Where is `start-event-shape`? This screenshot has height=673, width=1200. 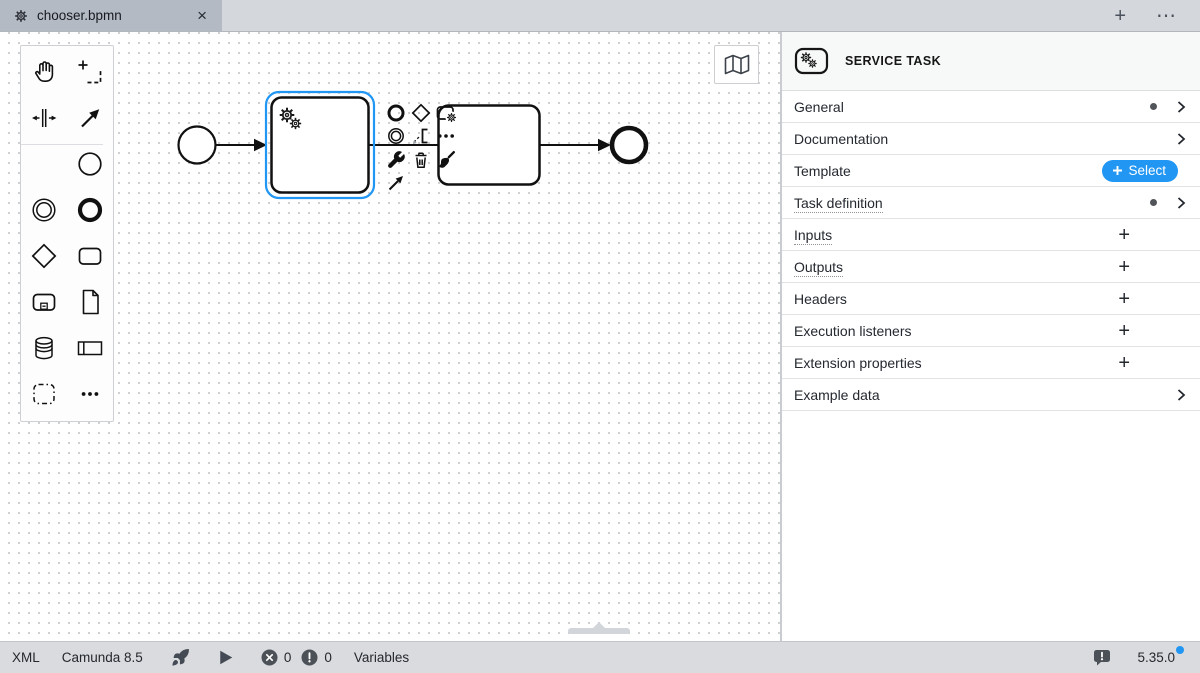
start-event-shape is located at coordinates (197, 145).